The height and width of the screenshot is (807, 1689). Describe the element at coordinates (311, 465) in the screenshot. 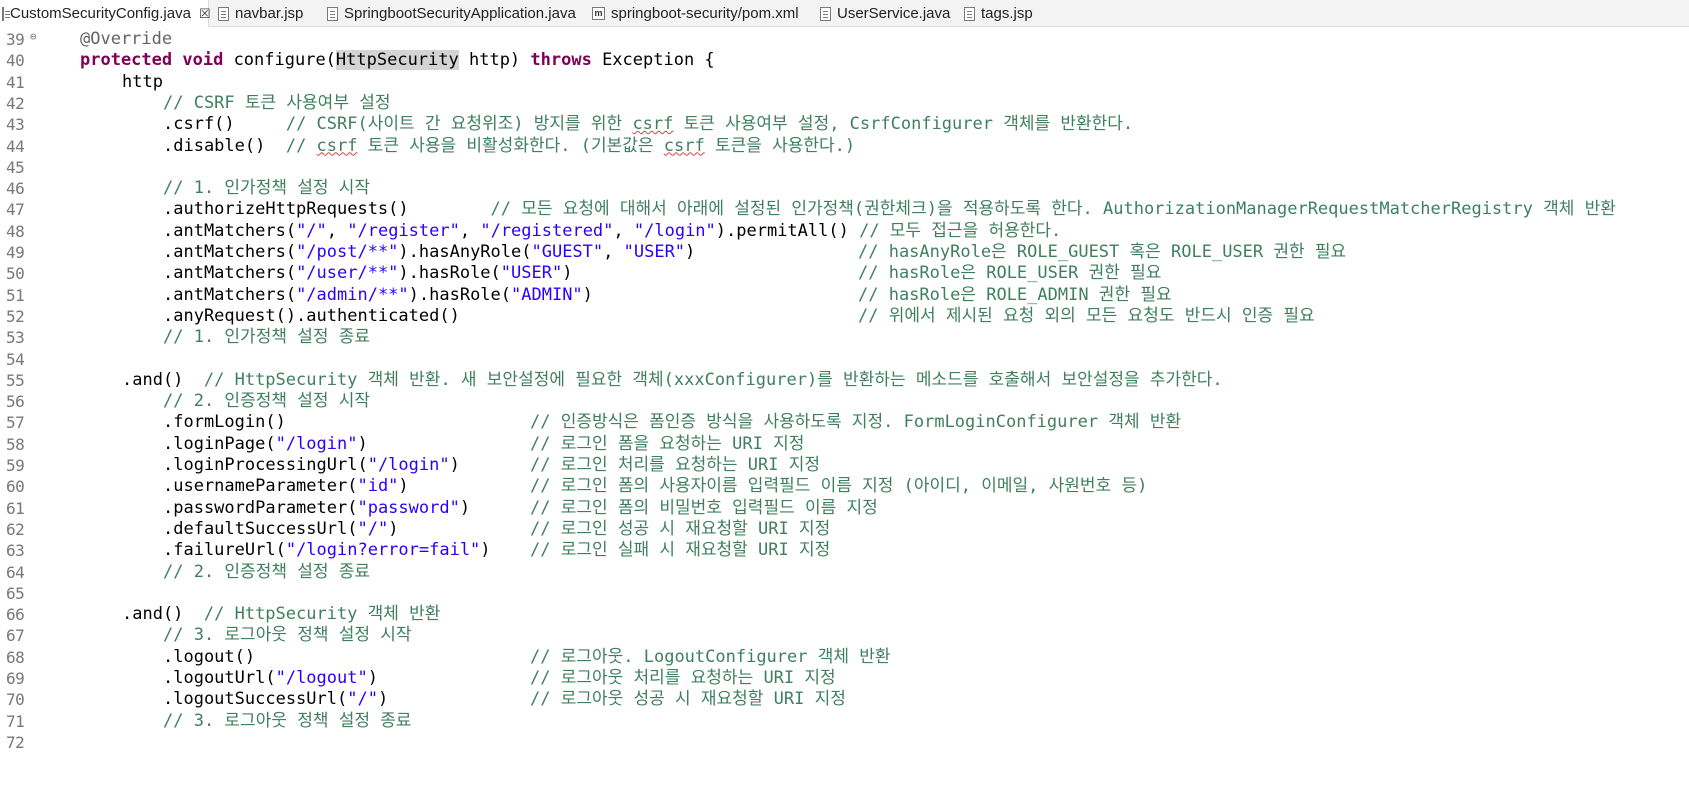

I see `code-text: .loginProcessingUrl("/login")` at that location.